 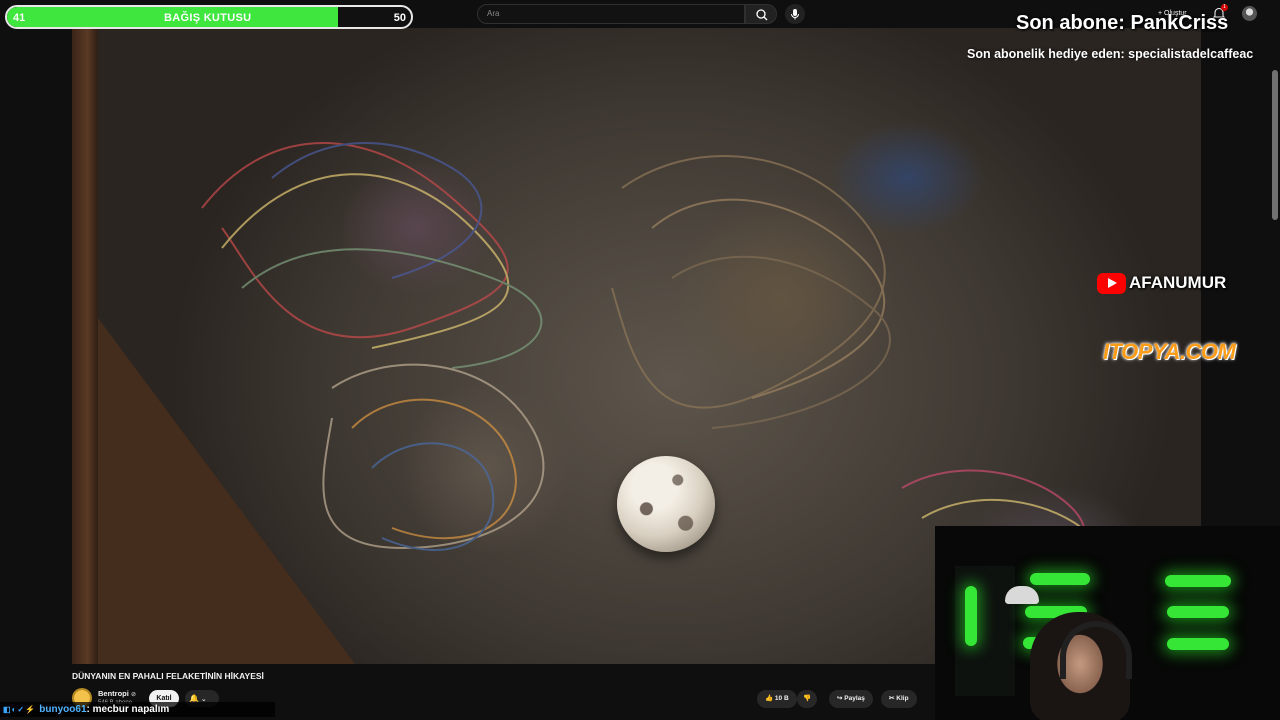 I want to click on clip-button: ✂ Klip, so click(x=899, y=699).